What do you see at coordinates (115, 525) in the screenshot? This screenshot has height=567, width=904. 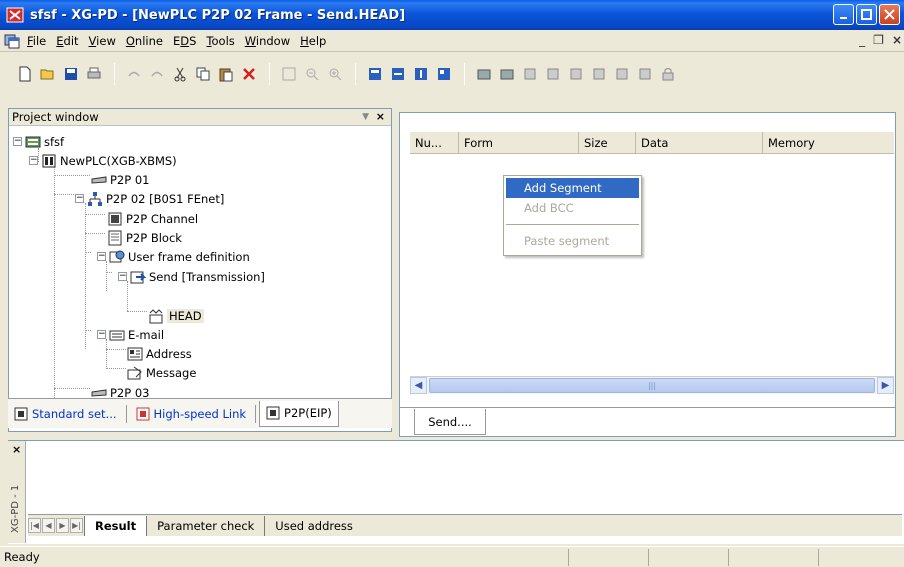 I see `tab-result: Result` at bounding box center [115, 525].